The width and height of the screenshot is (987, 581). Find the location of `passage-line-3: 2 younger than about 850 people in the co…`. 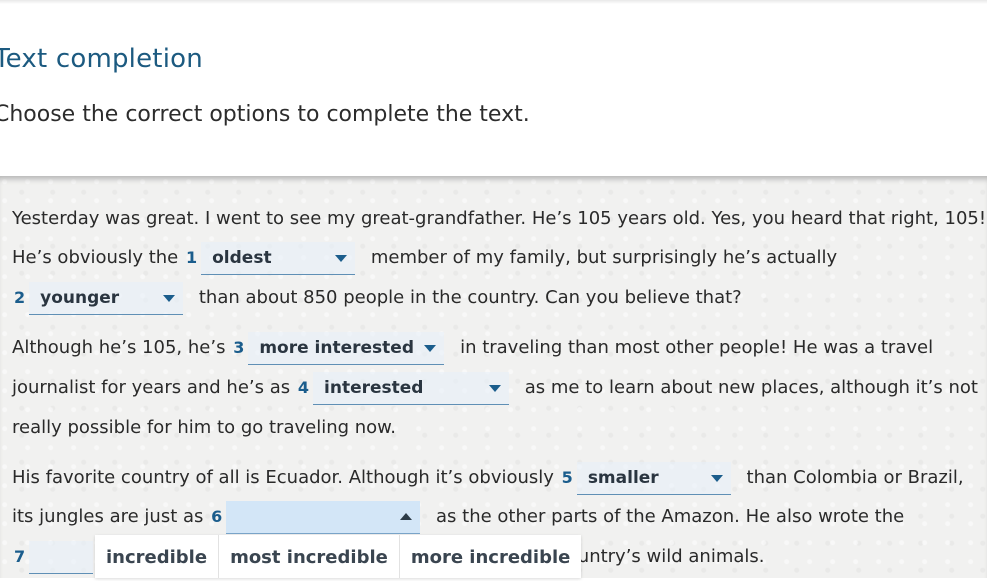

passage-line-3: 2 younger than about 850 people in the co… is located at coordinates (377, 298).